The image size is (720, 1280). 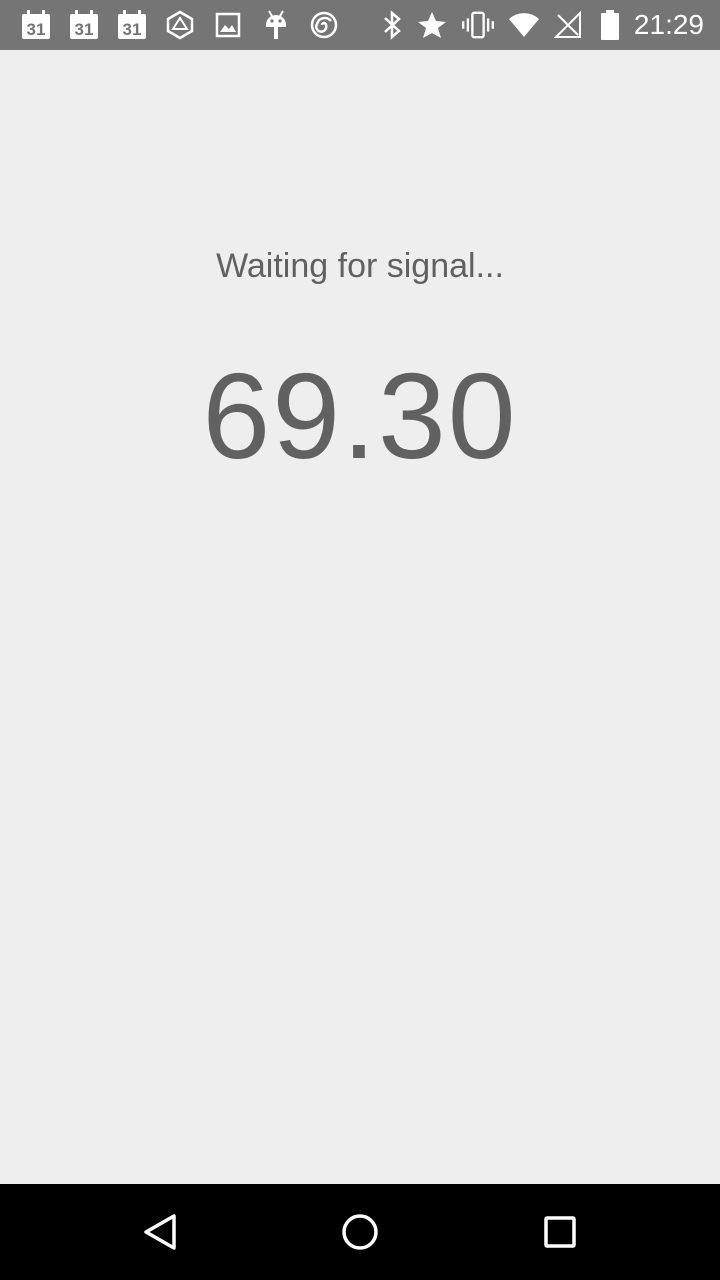 What do you see at coordinates (432, 25) in the screenshot?
I see `star-icon` at bounding box center [432, 25].